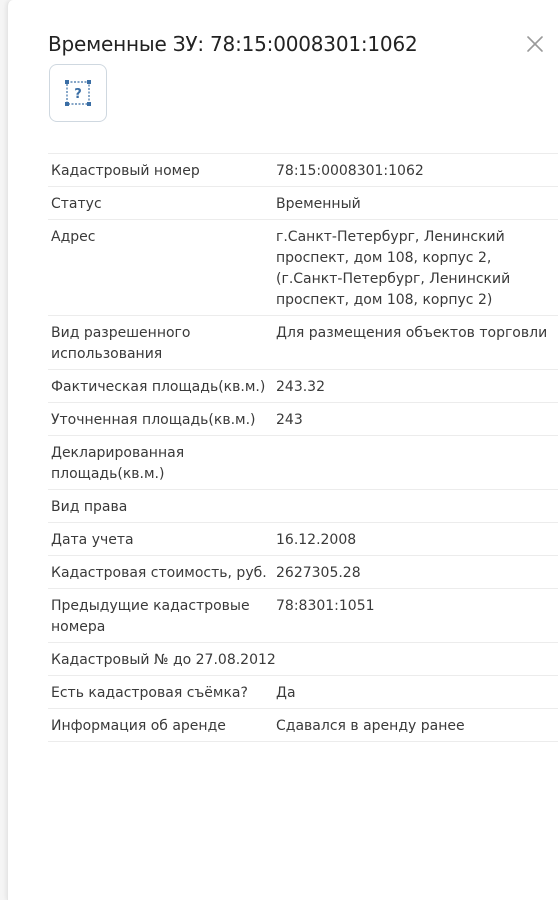 This screenshot has height=900, width=558. I want to click on property-label: Декларированная площадь(кв.м.), so click(118, 463).